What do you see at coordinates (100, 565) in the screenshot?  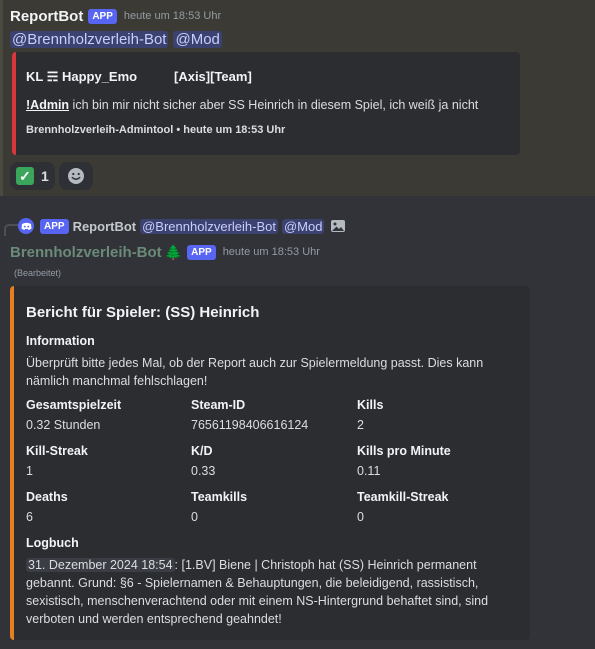 I see `log-date: 31. Dezember 2024 18:54` at bounding box center [100, 565].